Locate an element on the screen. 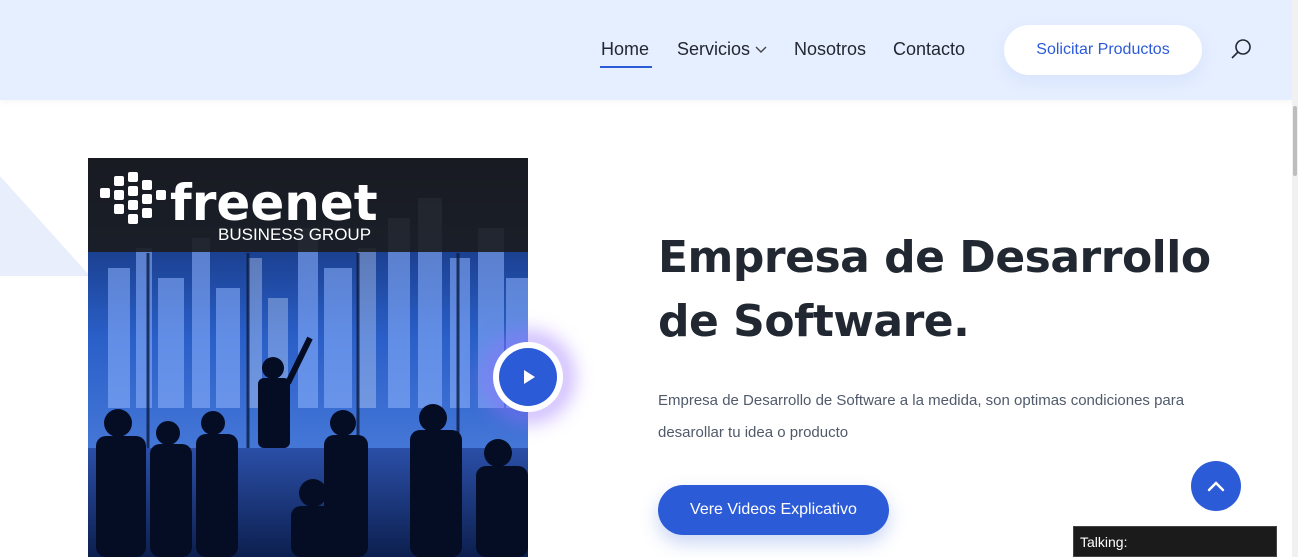 Image resolution: width=1298 pixels, height=557 pixels. play-icon is located at coordinates (529, 377).